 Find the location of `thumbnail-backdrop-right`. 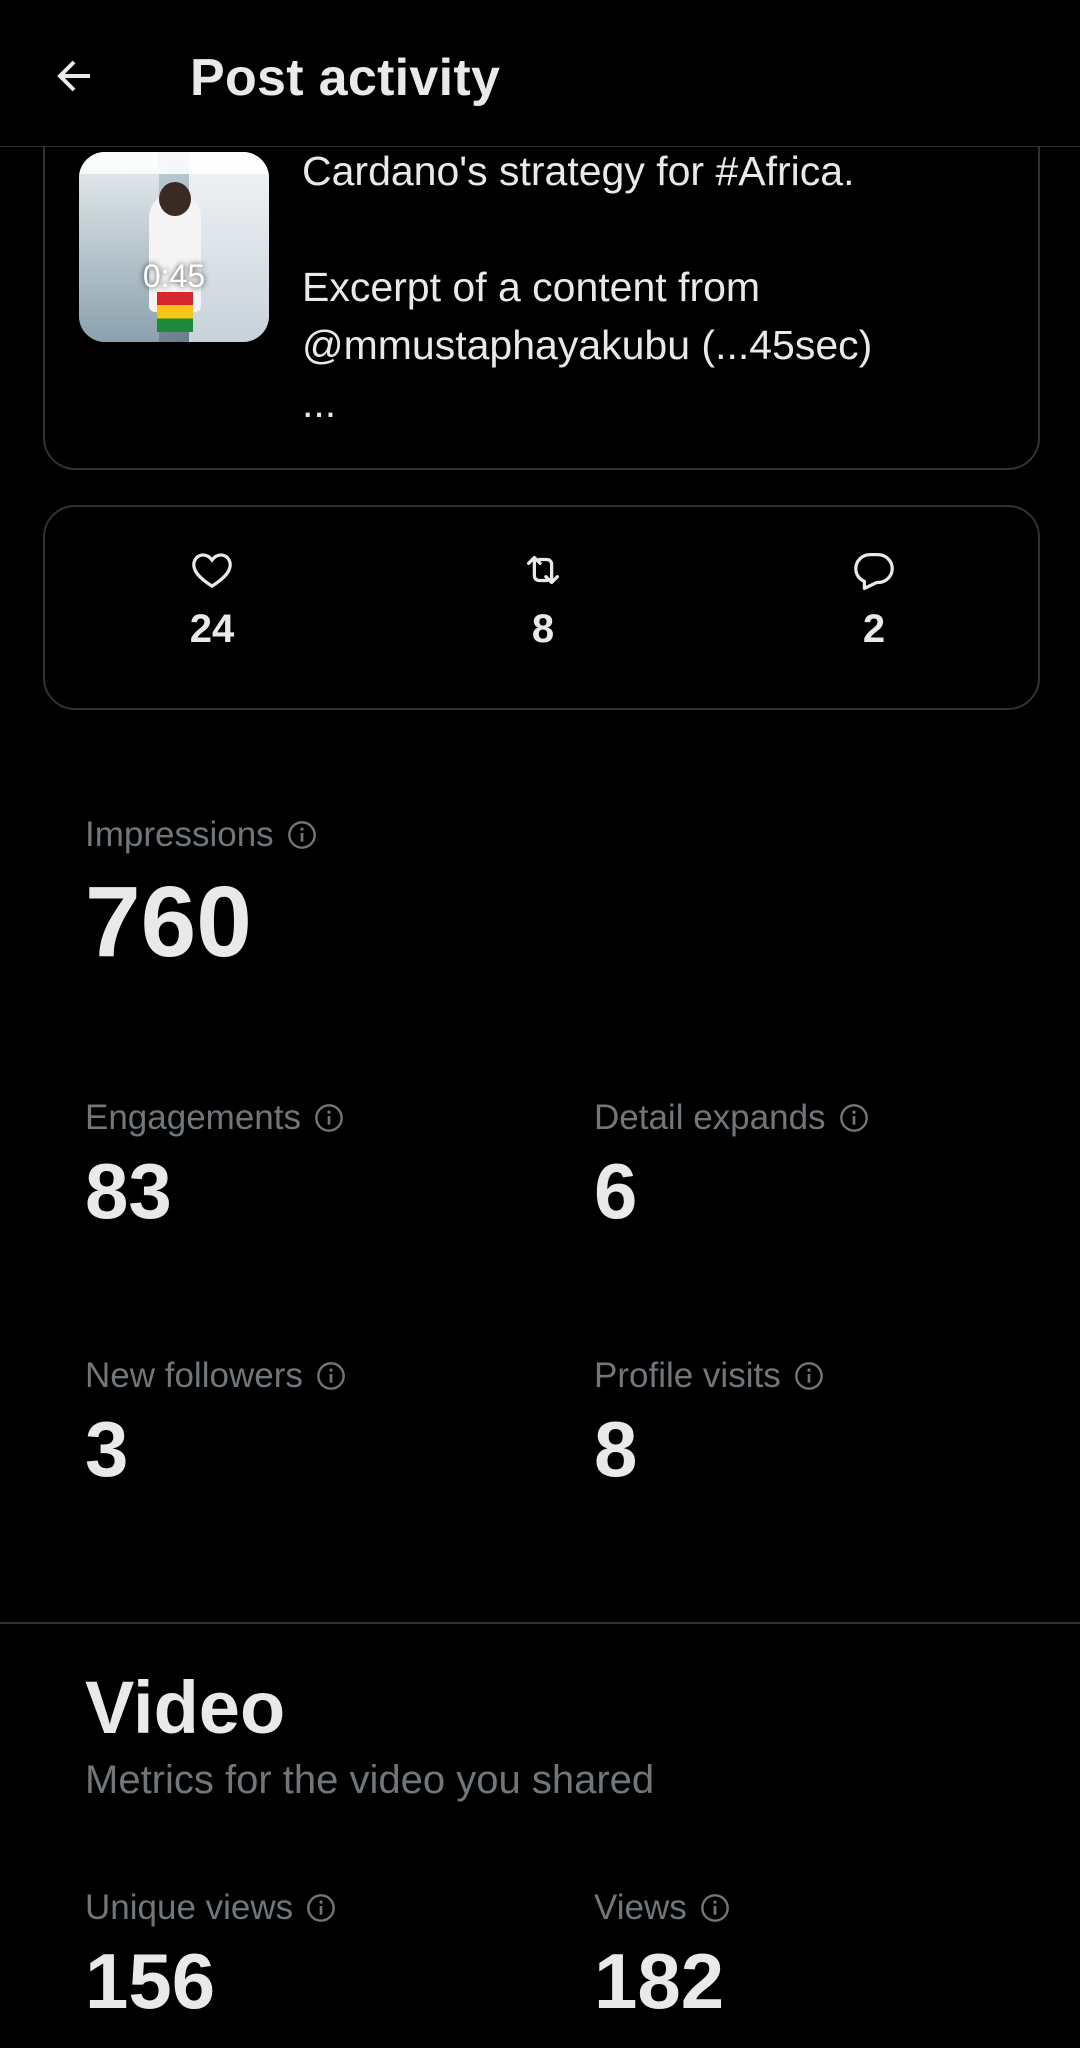

thumbnail-backdrop-right is located at coordinates (229, 247).